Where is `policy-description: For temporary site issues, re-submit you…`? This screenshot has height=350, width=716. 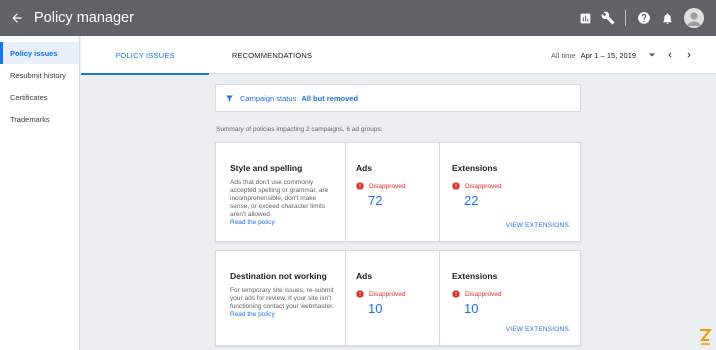
policy-description: For temporary site issues, re-submit you… is located at coordinates (282, 303).